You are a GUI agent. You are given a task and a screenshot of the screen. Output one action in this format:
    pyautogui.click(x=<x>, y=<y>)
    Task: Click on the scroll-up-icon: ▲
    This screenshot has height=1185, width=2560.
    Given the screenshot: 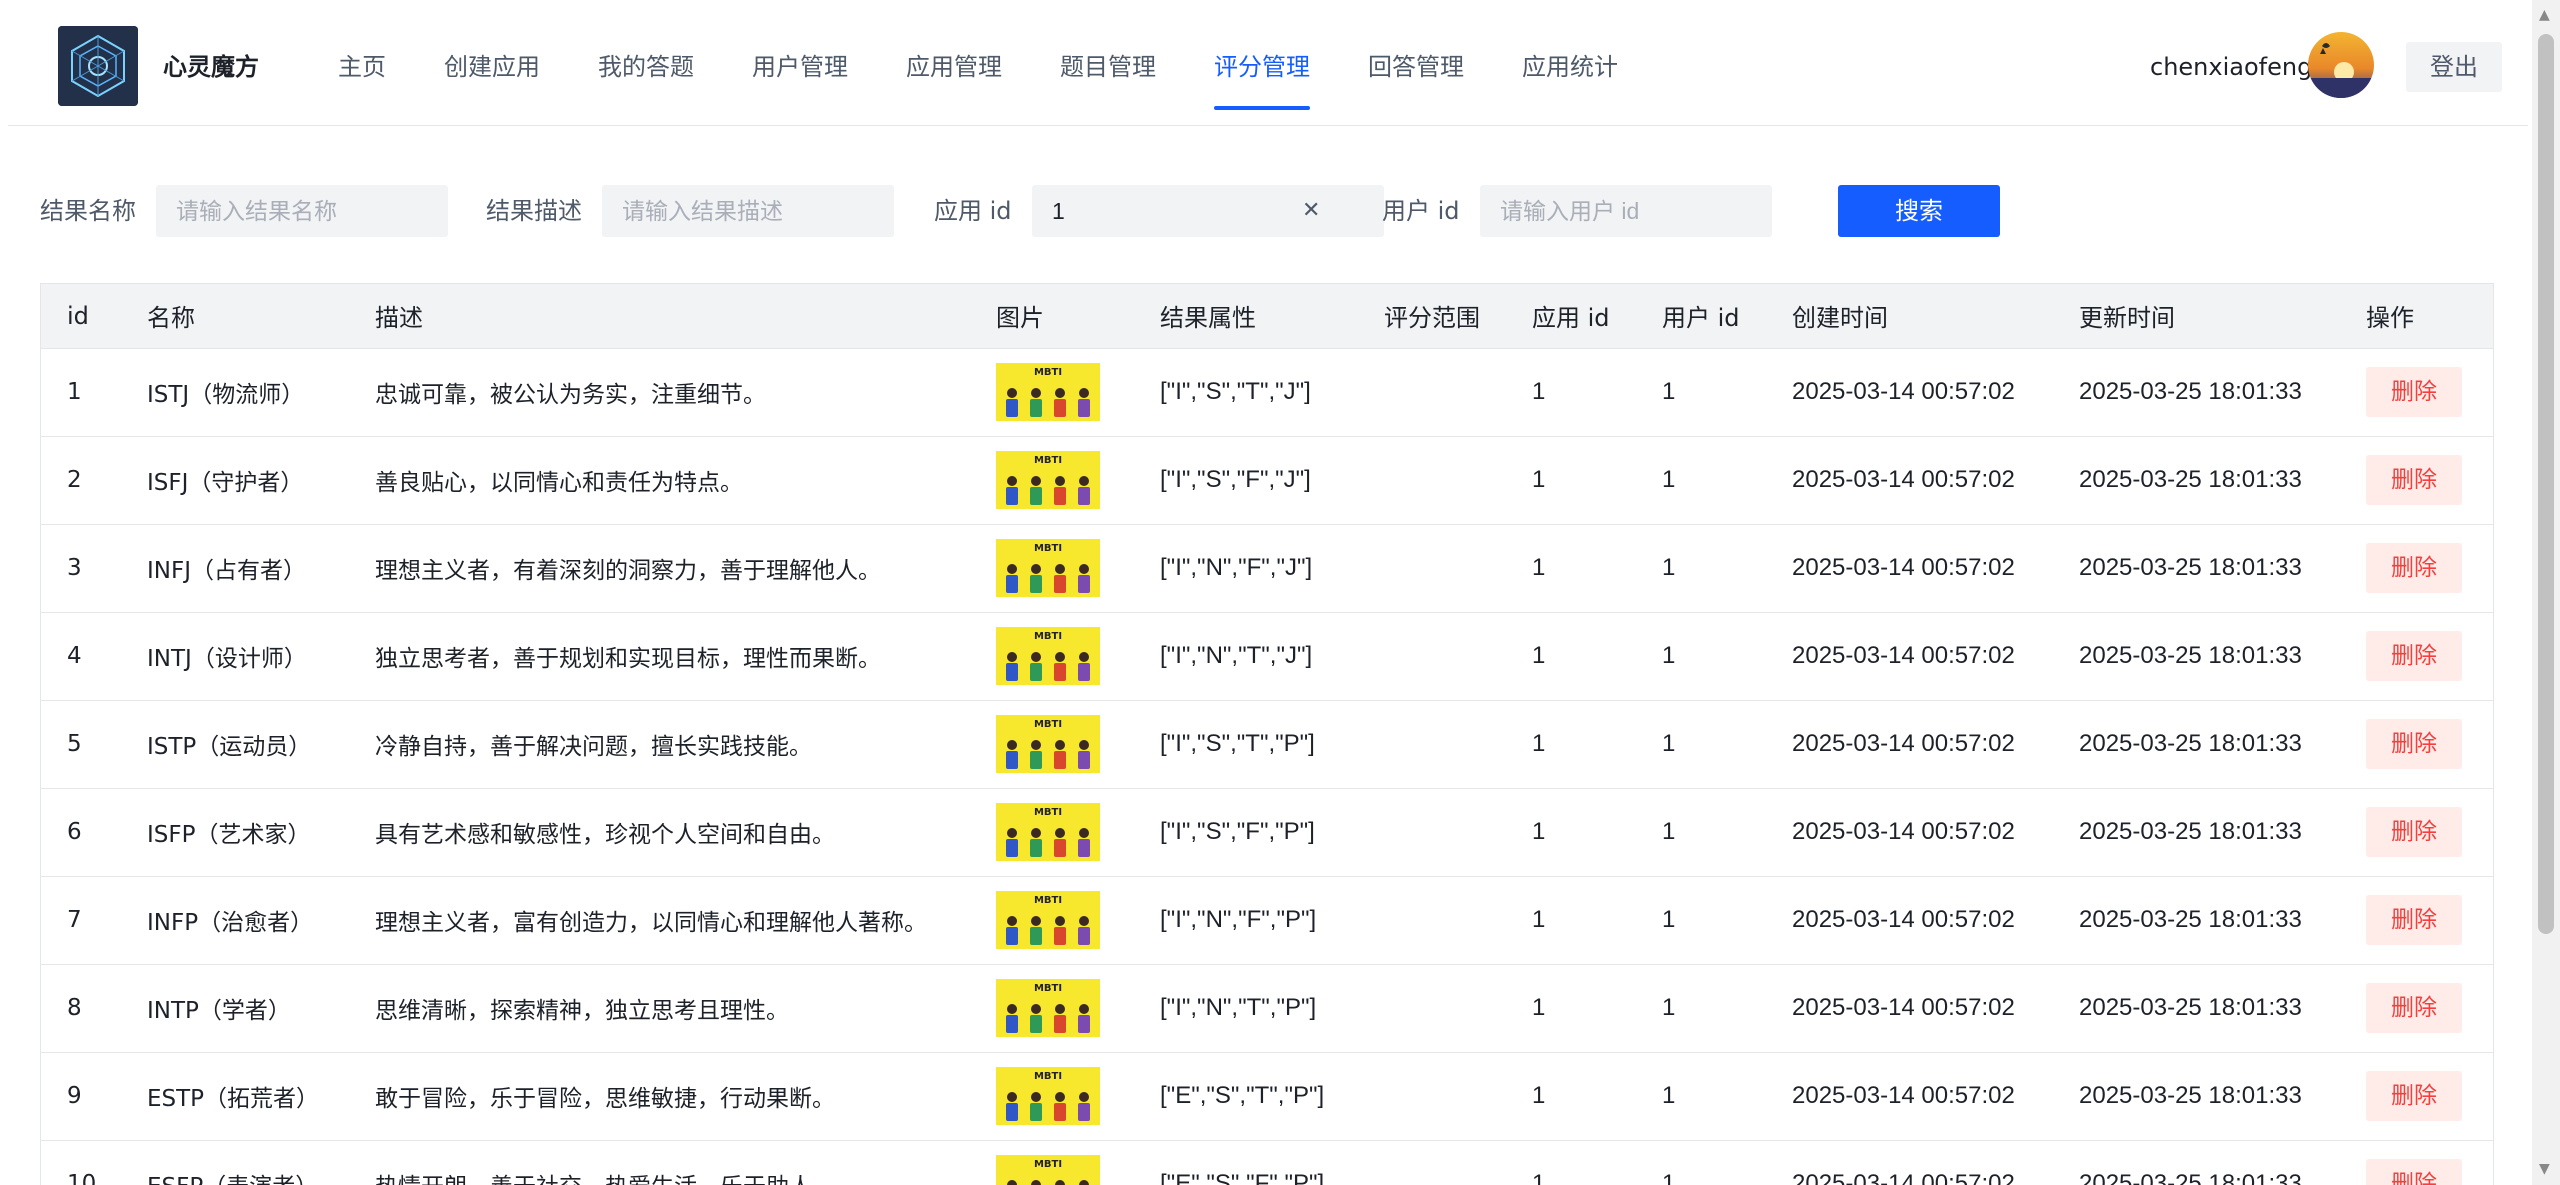 What is the action you would take?
    pyautogui.click(x=2544, y=15)
    